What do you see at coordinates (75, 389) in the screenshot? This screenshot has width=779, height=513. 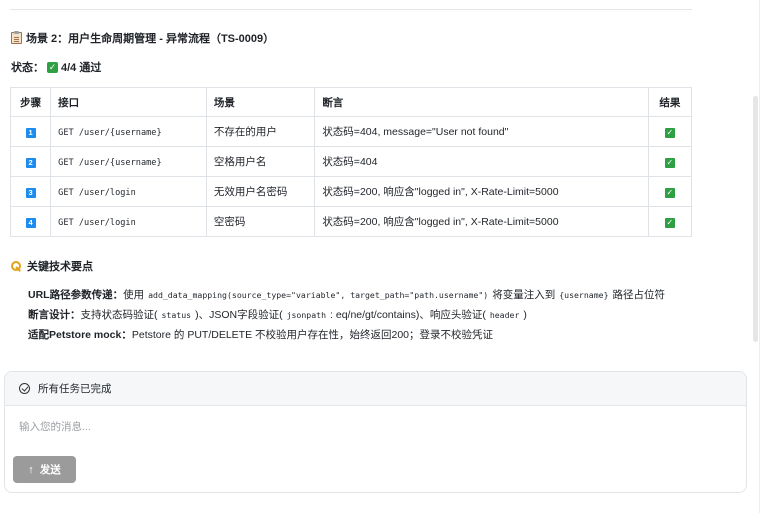 I see `chat-status-text: 所有任务已完成` at bounding box center [75, 389].